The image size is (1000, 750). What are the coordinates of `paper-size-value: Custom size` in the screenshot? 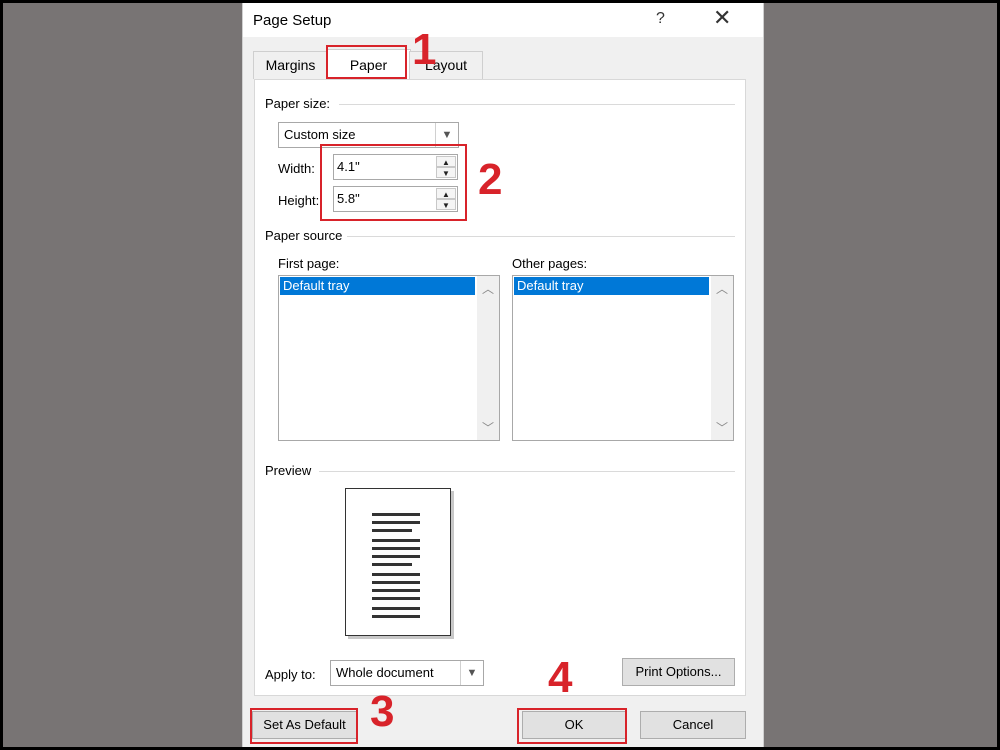 It's located at (320, 134).